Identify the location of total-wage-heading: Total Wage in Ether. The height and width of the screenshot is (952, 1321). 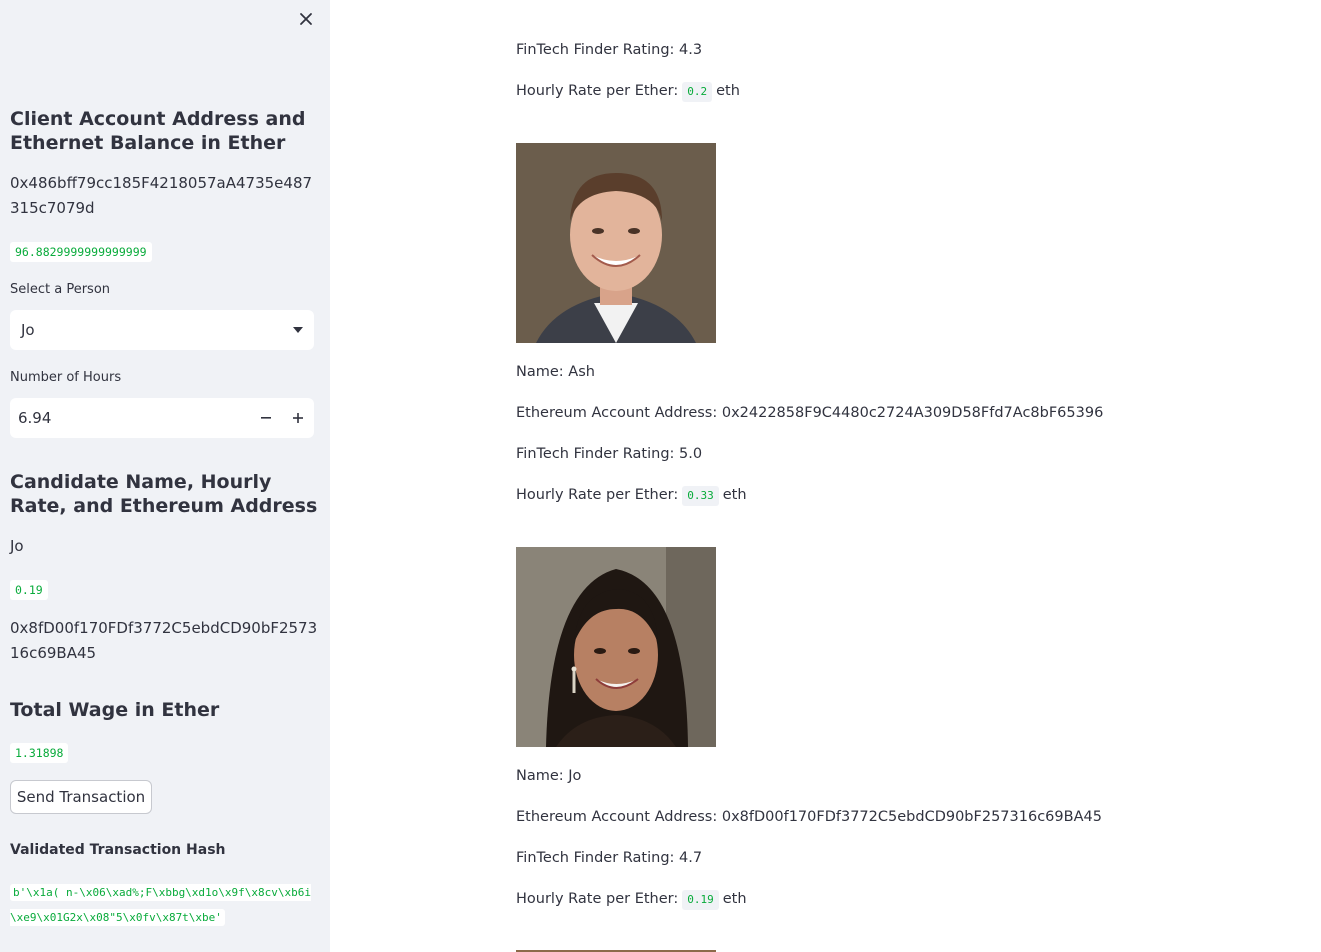
(115, 710).